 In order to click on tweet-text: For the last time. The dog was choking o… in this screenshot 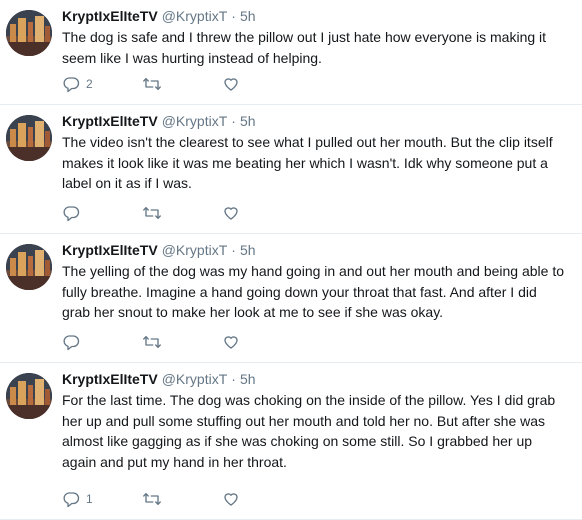, I will do `click(309, 431)`.